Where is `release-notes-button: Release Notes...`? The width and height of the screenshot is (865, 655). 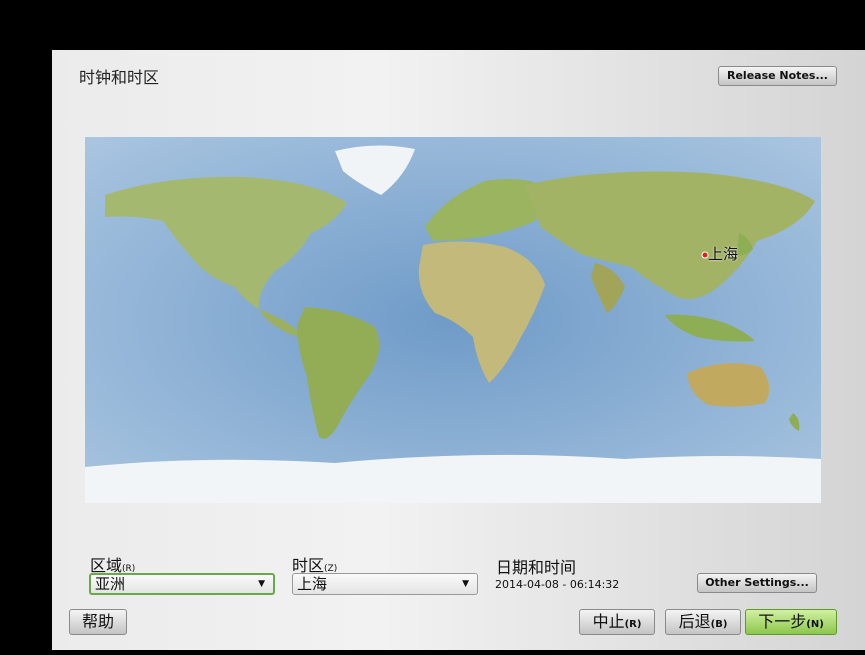
release-notes-button: Release Notes... is located at coordinates (777, 76).